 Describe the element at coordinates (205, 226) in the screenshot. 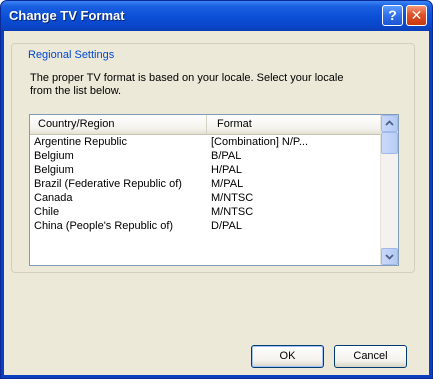

I see `list-item: China (People's Republic of) D/PAL` at that location.